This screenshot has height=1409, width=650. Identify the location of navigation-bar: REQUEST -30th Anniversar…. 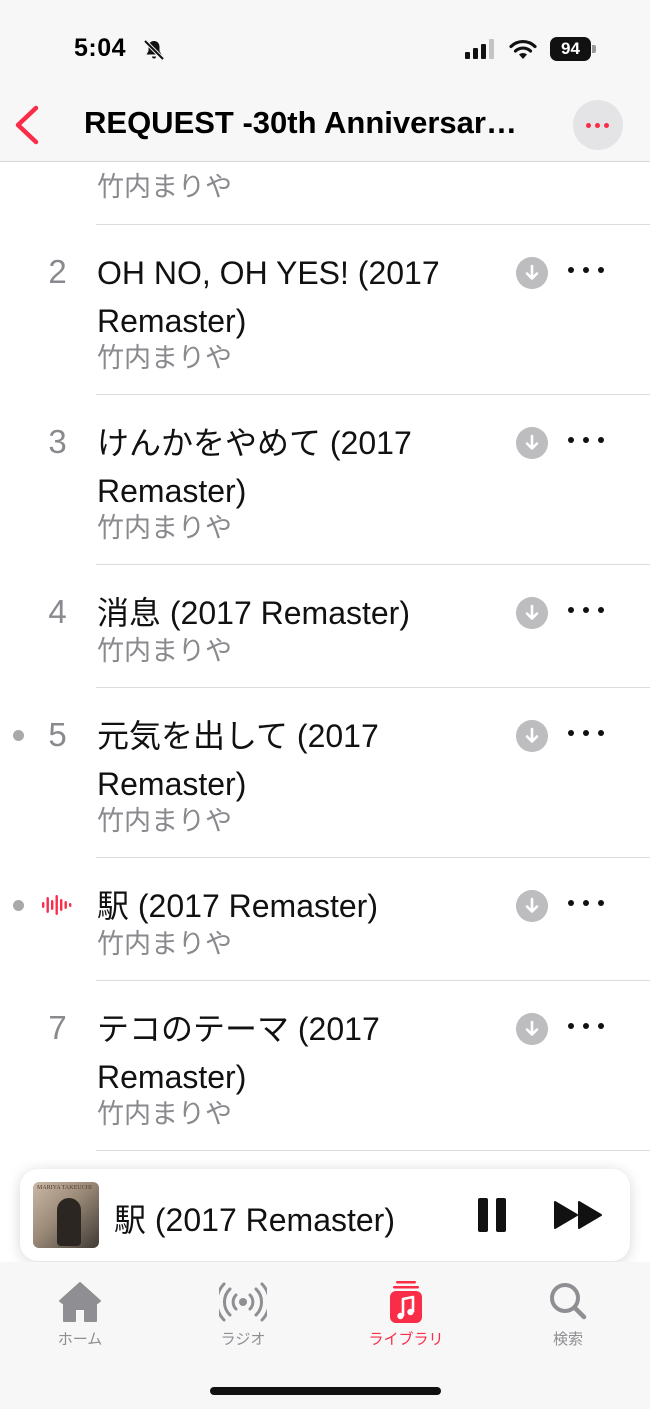
(325, 129).